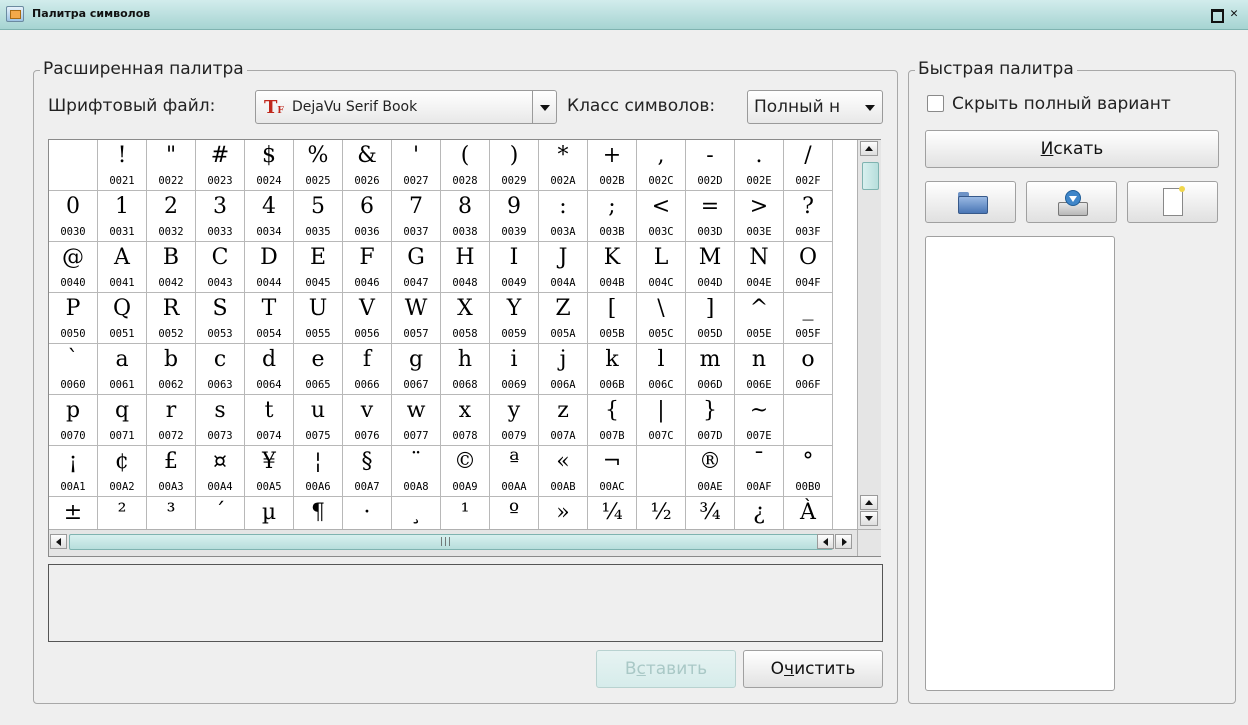 This screenshot has width=1248, height=725. I want to click on char-cell: 4 0034, so click(269, 216).